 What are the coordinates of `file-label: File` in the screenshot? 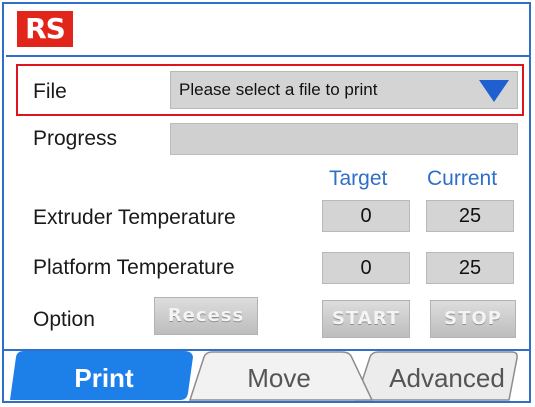 It's located at (50, 91).